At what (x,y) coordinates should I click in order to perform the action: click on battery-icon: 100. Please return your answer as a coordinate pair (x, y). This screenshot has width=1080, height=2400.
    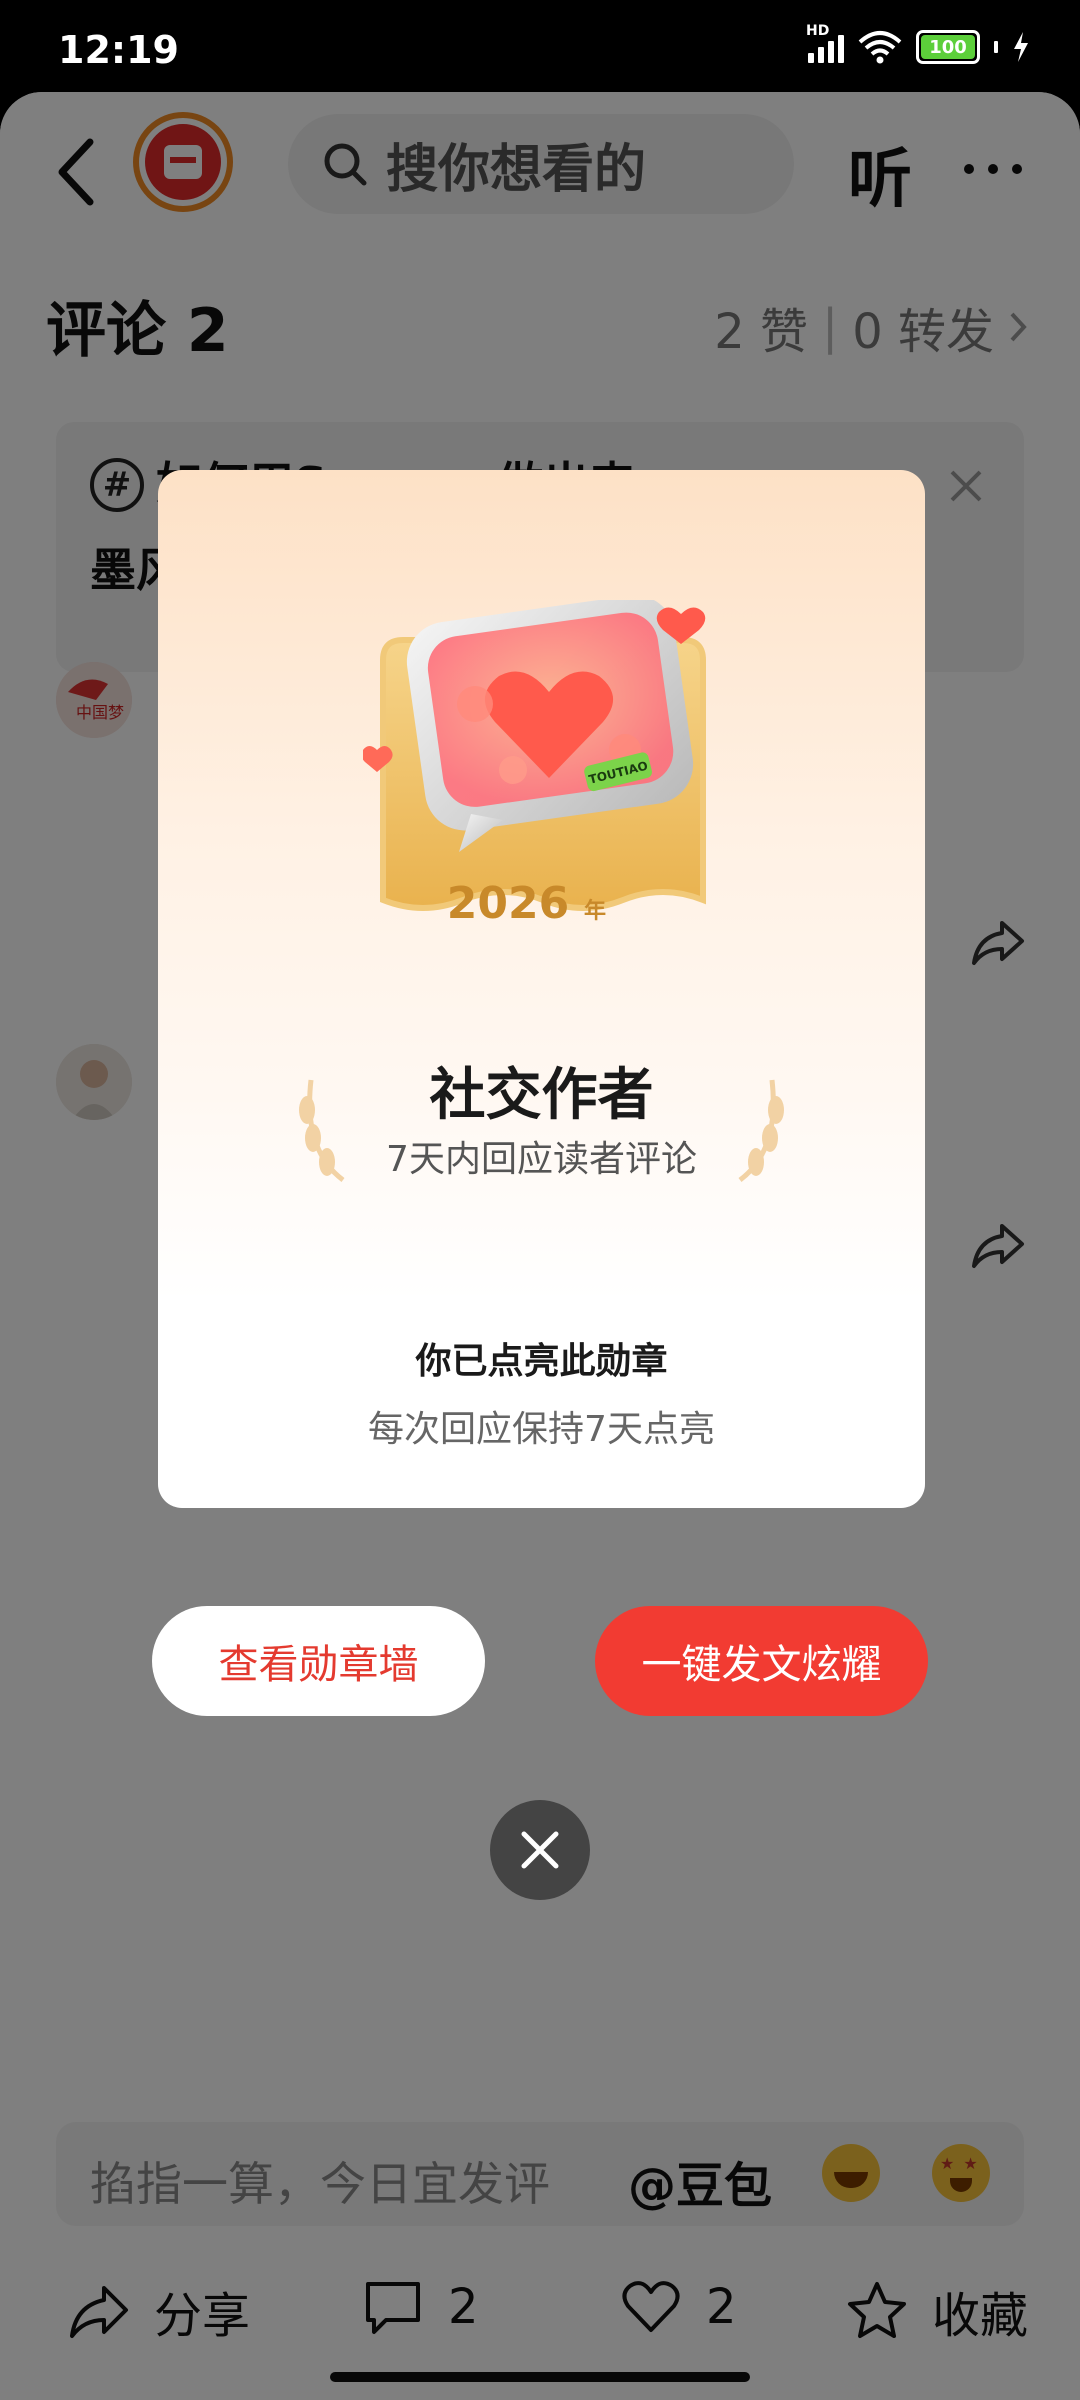
    Looking at the image, I should click on (948, 47).